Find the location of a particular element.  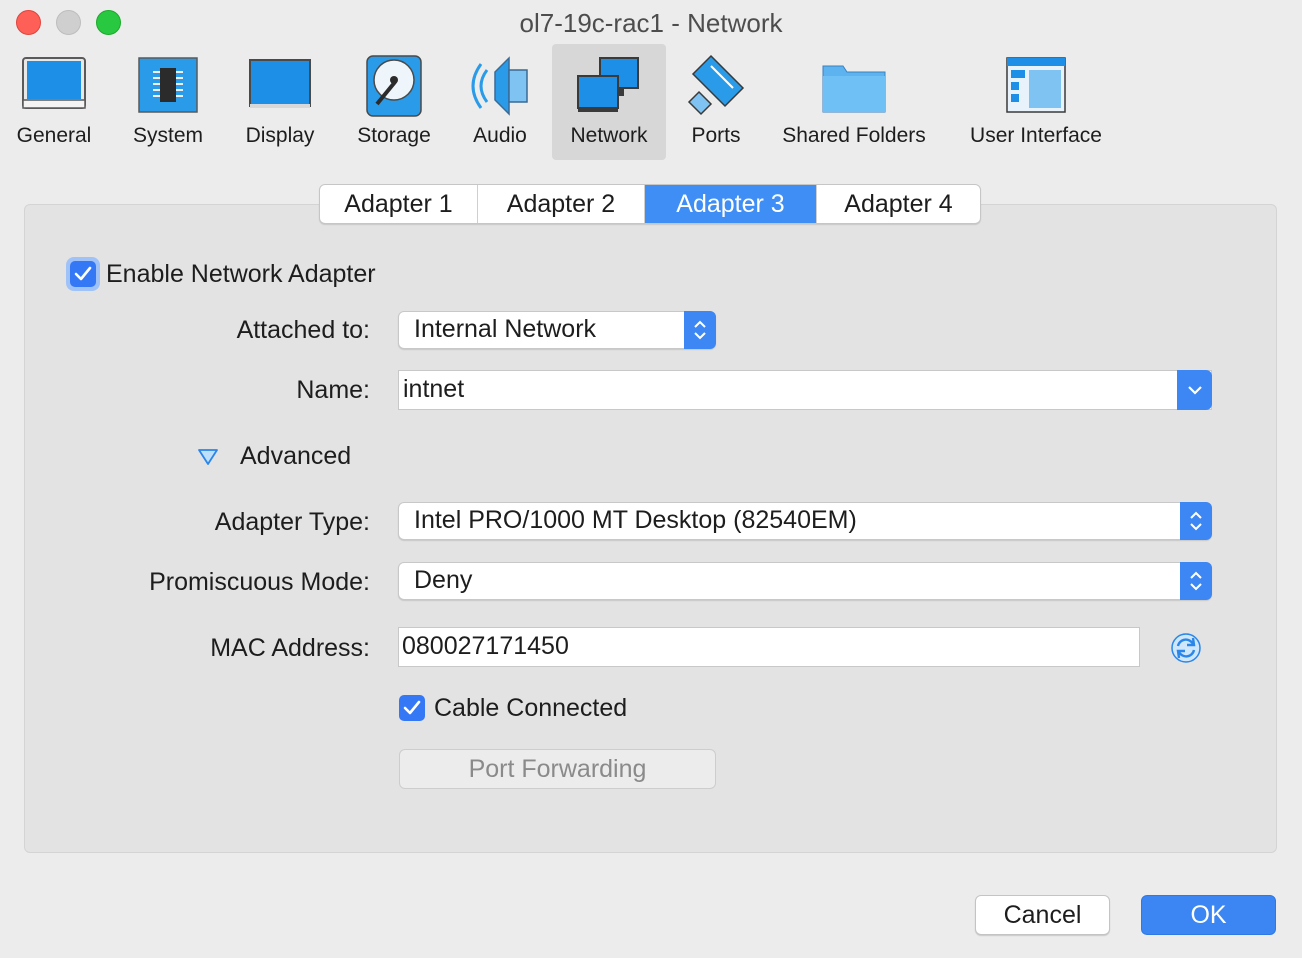

display-monitor-icon is located at coordinates (280, 83).